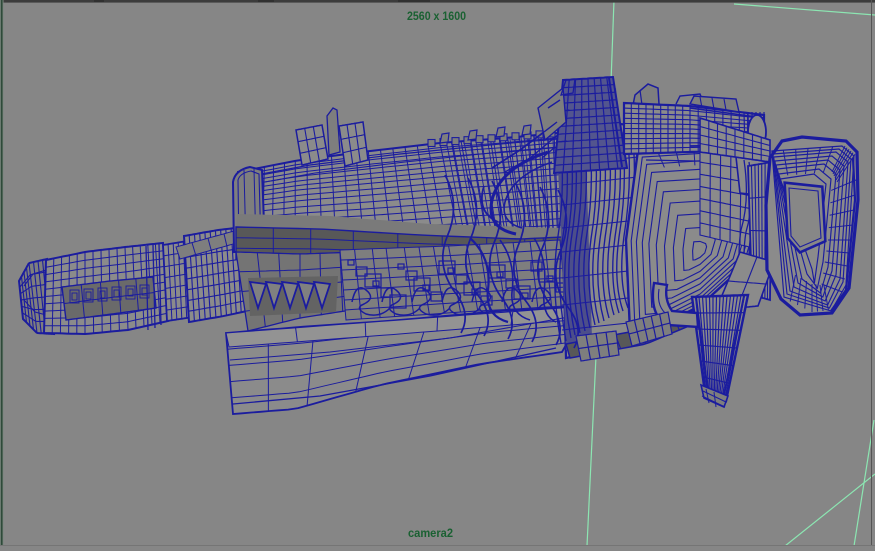 This screenshot has height=551, width=875. I want to click on svg-text: camera2, so click(430, 533).